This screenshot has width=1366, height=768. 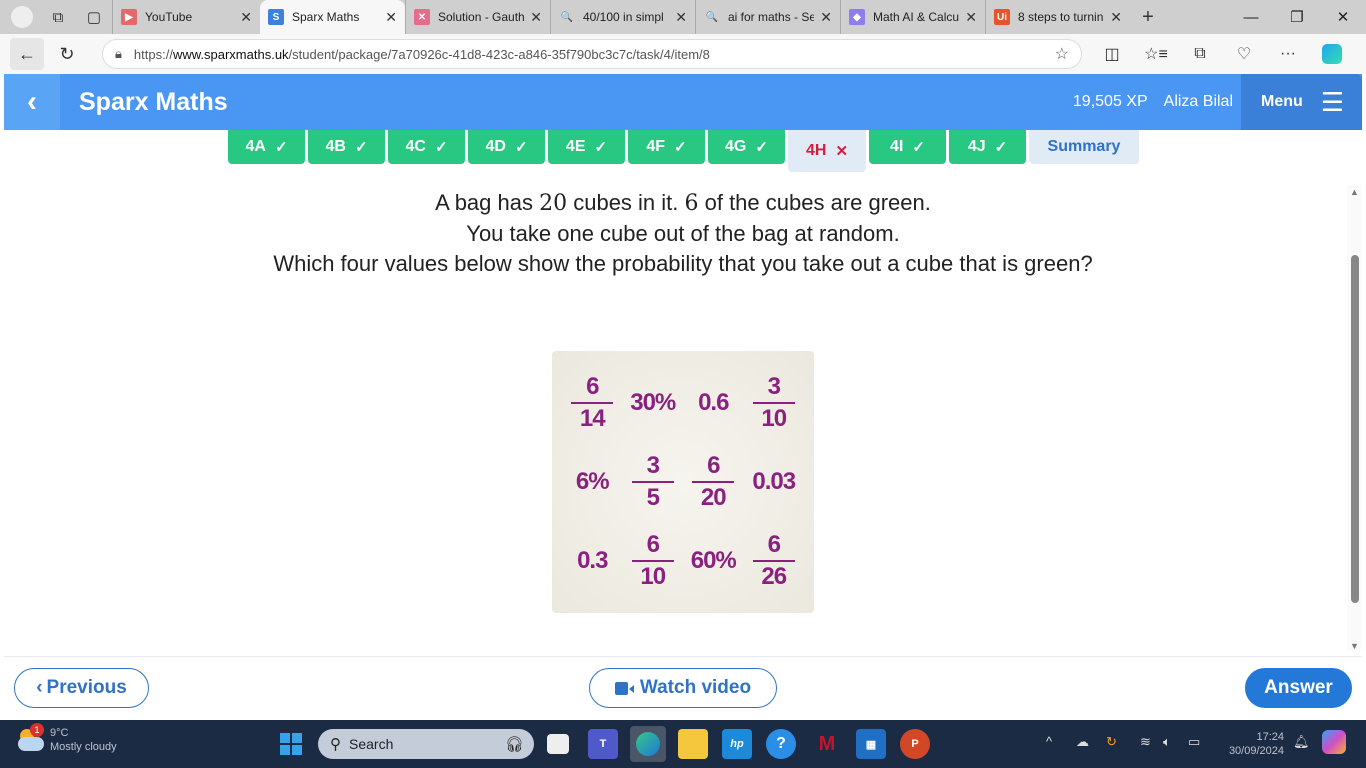 I want to click on split-screen-icon: ◫, so click(x=1112, y=54).